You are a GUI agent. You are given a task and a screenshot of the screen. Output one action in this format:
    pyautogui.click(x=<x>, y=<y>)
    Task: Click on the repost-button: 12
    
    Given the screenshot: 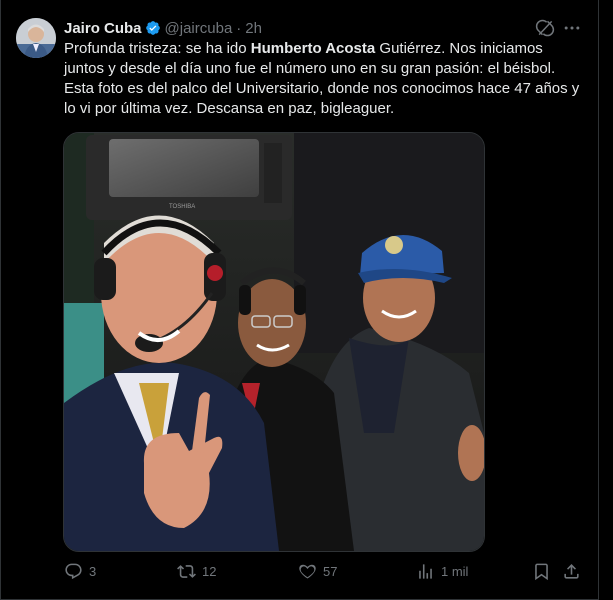 What is the action you would take?
    pyautogui.click(x=196, y=571)
    